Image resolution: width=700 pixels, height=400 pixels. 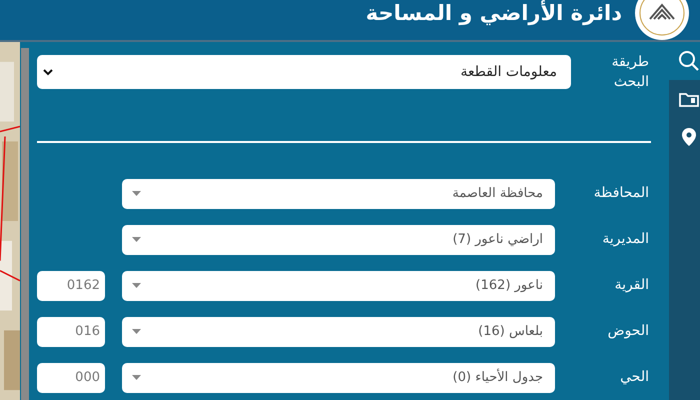 What do you see at coordinates (71, 285) in the screenshot?
I see `code-field: 0162` at bounding box center [71, 285].